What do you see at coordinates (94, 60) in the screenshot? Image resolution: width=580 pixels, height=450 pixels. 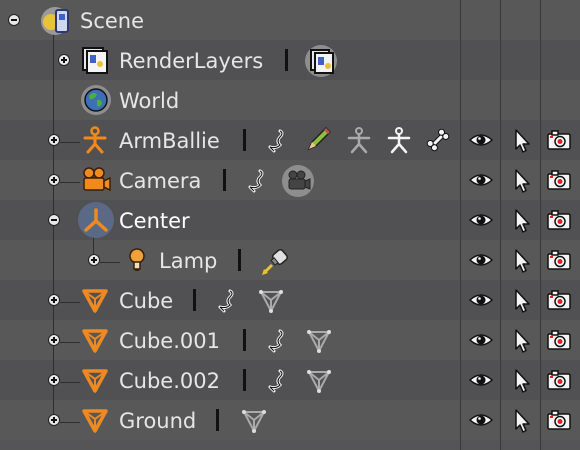 I see `render-layers-icon` at bounding box center [94, 60].